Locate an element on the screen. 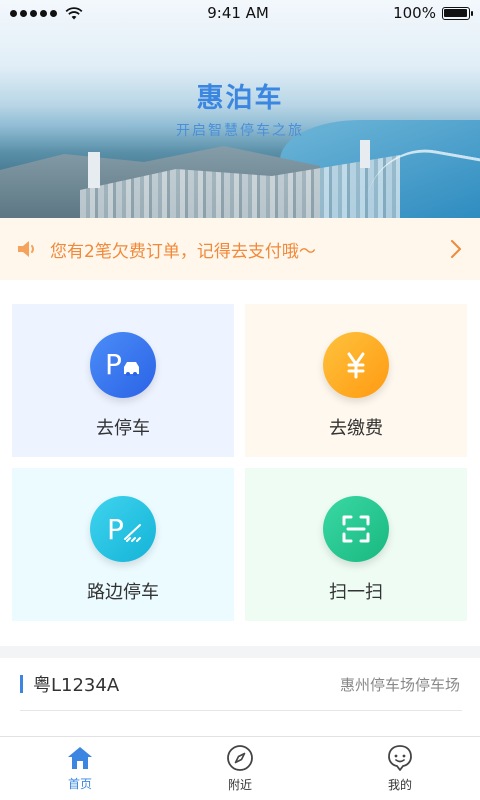 The width and height of the screenshot is (480, 800). section-divider is located at coordinates (240, 652).